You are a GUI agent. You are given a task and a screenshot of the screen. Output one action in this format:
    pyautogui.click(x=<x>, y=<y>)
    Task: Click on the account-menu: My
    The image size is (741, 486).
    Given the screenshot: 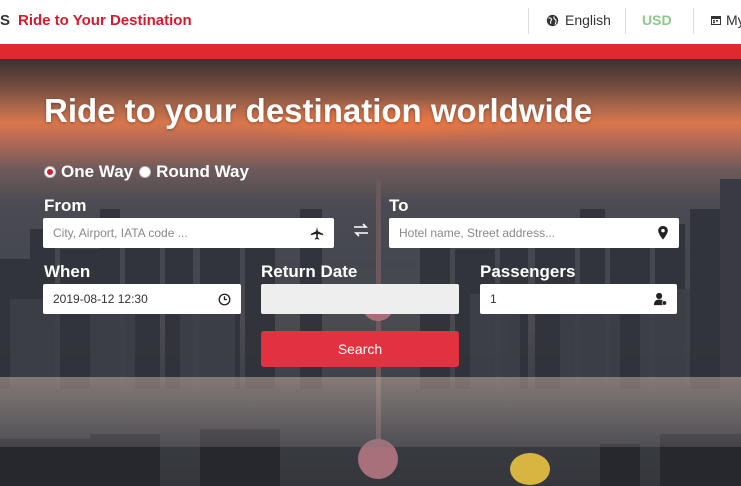 What is the action you would take?
    pyautogui.click(x=725, y=20)
    